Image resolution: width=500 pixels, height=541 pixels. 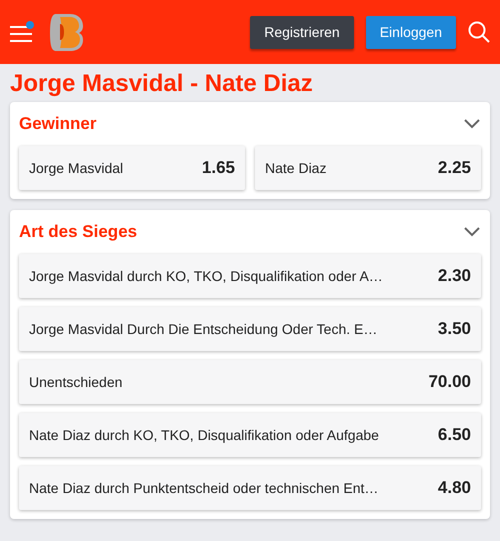 I want to click on odds-option: Nate Diaz durch KO, TKO, Disqualifikation oder Aufgabe 6.50, so click(x=250, y=435).